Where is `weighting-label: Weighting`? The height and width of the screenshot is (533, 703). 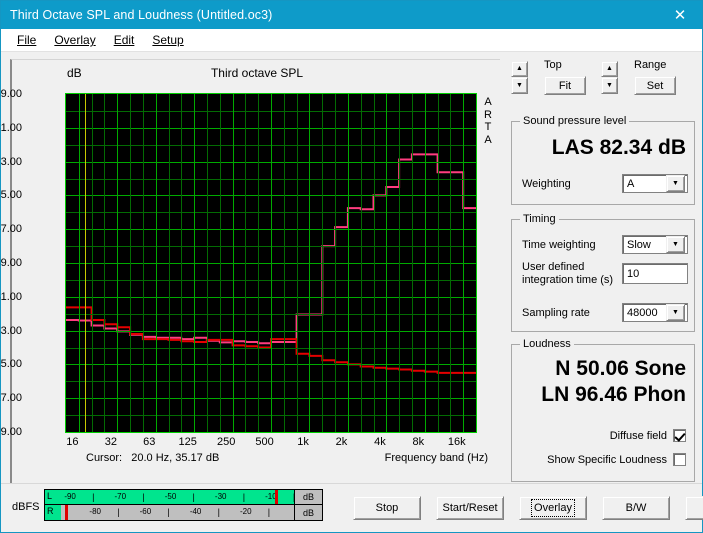 weighting-label: Weighting is located at coordinates (546, 184).